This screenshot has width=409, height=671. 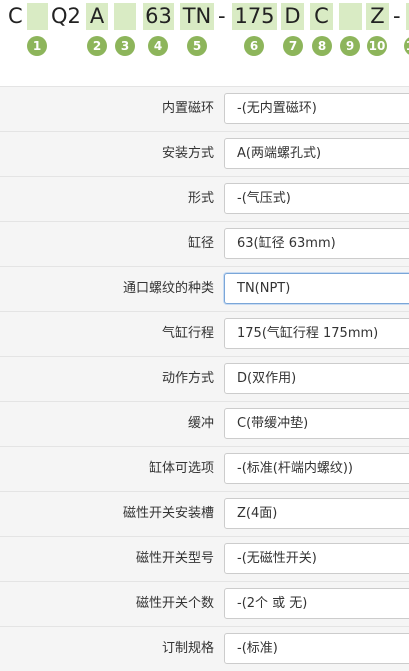 What do you see at coordinates (200, 243) in the screenshot?
I see `option-label: 缸径` at bounding box center [200, 243].